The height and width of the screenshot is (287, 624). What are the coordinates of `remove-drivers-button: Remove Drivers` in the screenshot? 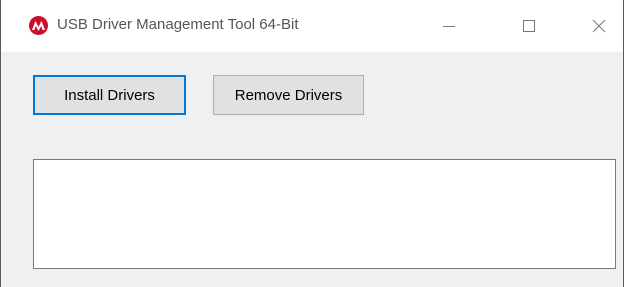 It's located at (288, 95).